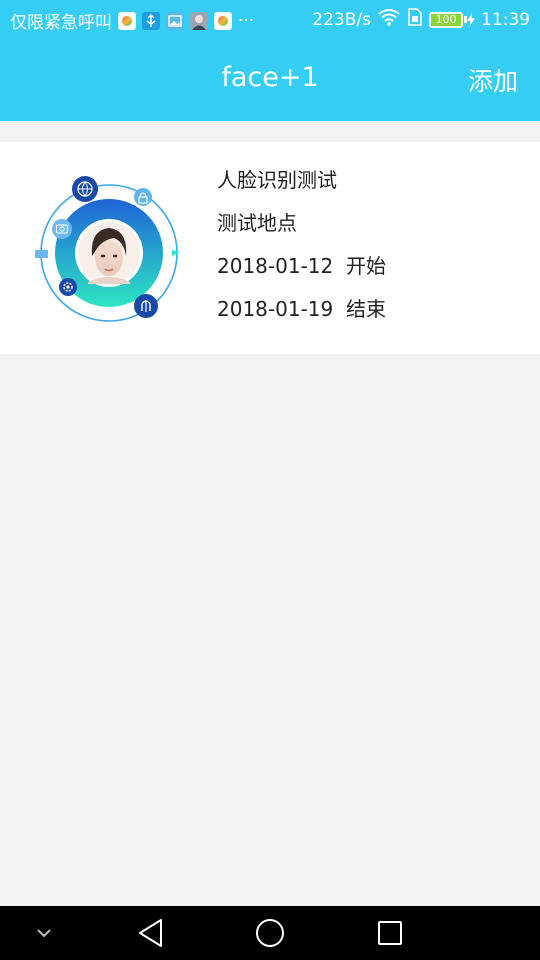 Image resolution: width=540 pixels, height=960 pixels. I want to click on wifi-icon, so click(389, 19).